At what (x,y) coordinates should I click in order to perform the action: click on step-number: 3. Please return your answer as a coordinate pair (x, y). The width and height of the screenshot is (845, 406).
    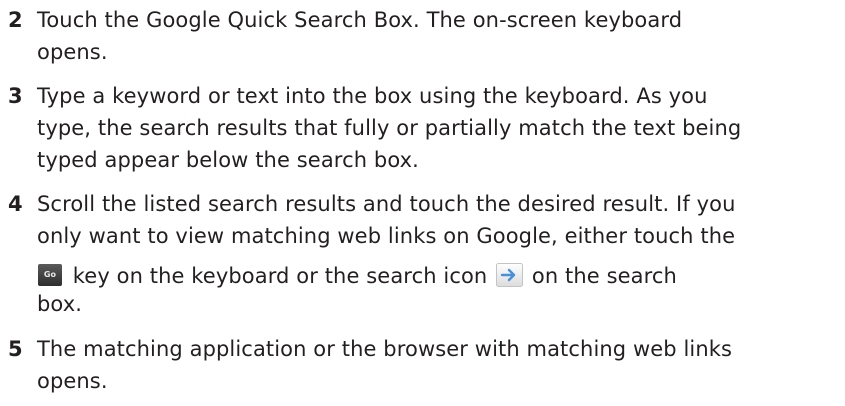
    Looking at the image, I should click on (15, 96).